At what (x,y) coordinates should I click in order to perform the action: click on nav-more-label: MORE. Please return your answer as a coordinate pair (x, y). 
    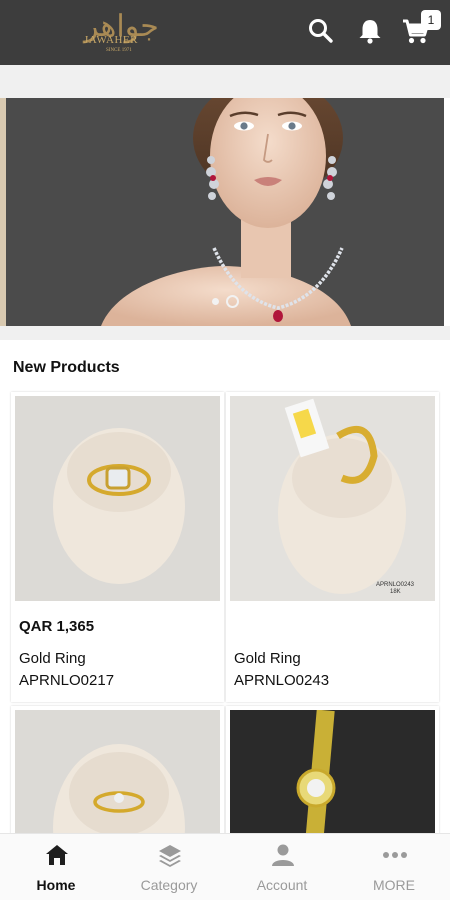
    Looking at the image, I should click on (394, 885).